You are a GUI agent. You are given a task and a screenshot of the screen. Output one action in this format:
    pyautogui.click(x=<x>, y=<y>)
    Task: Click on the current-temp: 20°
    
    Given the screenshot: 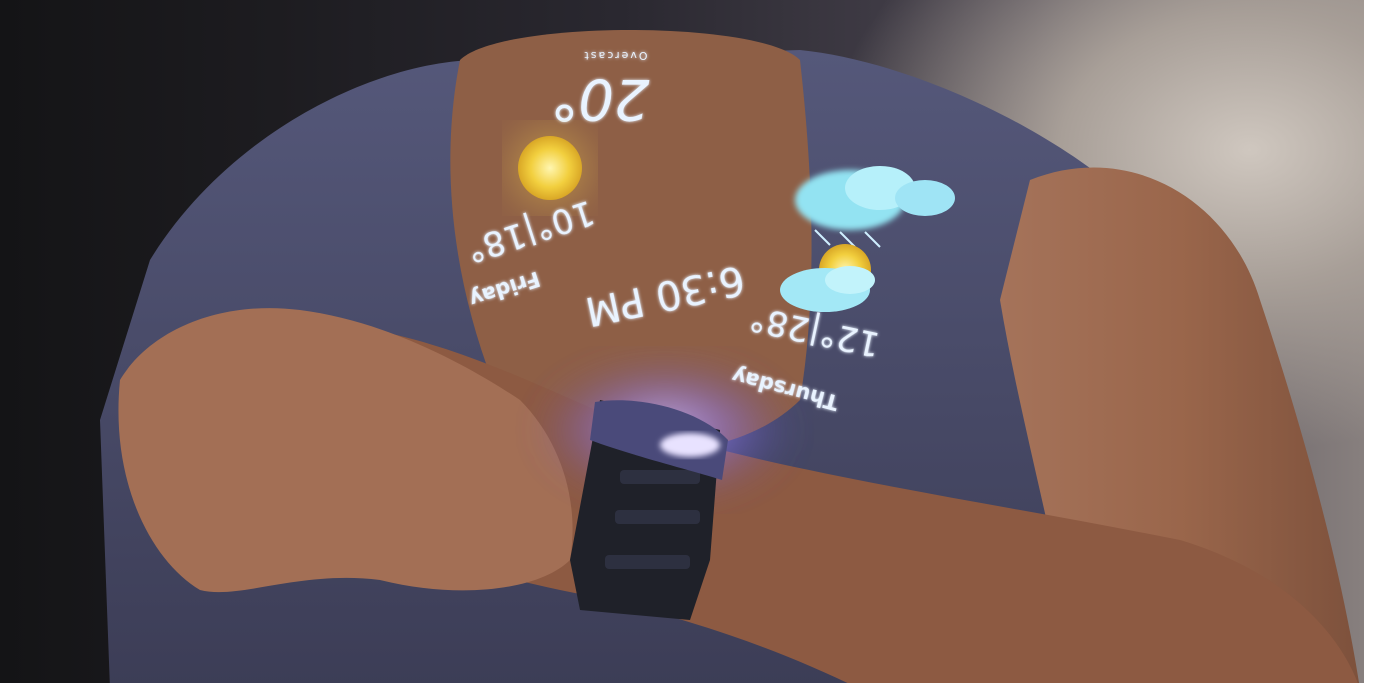 What is the action you would take?
    pyautogui.click(x=599, y=98)
    